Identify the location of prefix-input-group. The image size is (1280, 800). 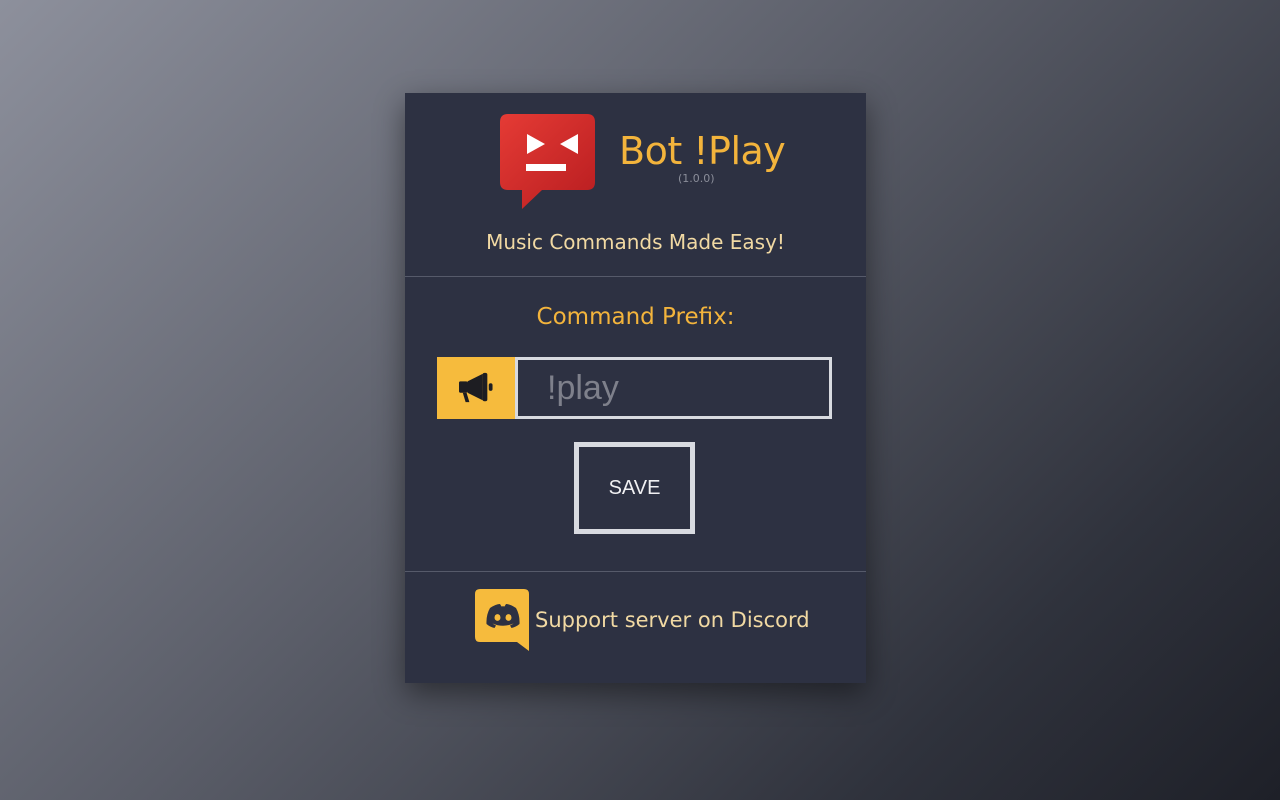
(634, 388).